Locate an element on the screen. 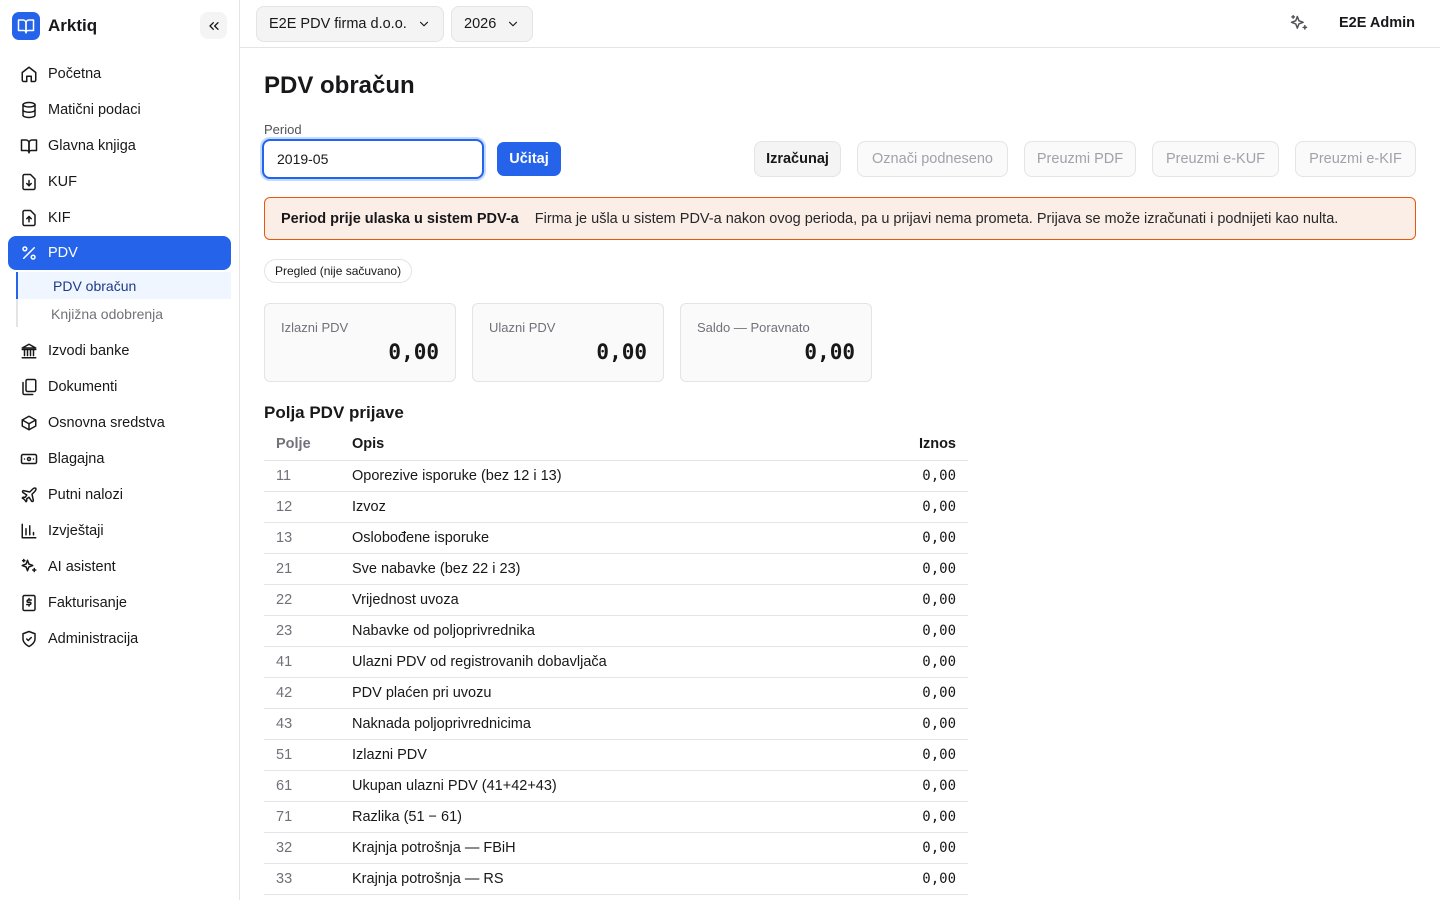 The width and height of the screenshot is (1440, 900). table-row: 22 Vrijednost uvoza 0,00 is located at coordinates (616, 600).